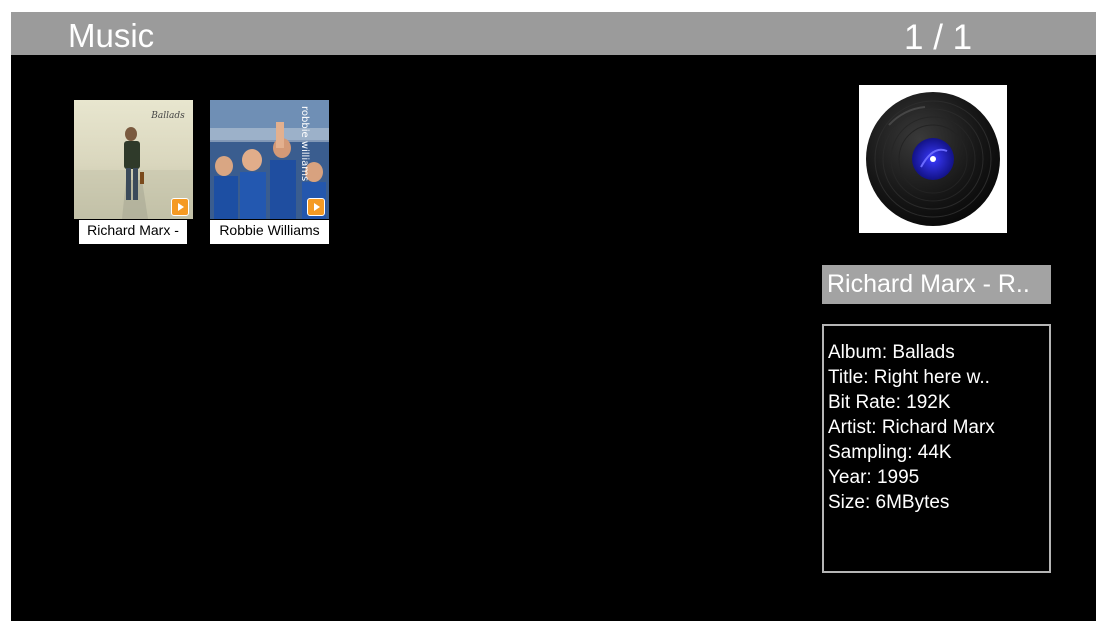  What do you see at coordinates (891, 352) in the screenshot?
I see `info-album: Album: Ballads` at bounding box center [891, 352].